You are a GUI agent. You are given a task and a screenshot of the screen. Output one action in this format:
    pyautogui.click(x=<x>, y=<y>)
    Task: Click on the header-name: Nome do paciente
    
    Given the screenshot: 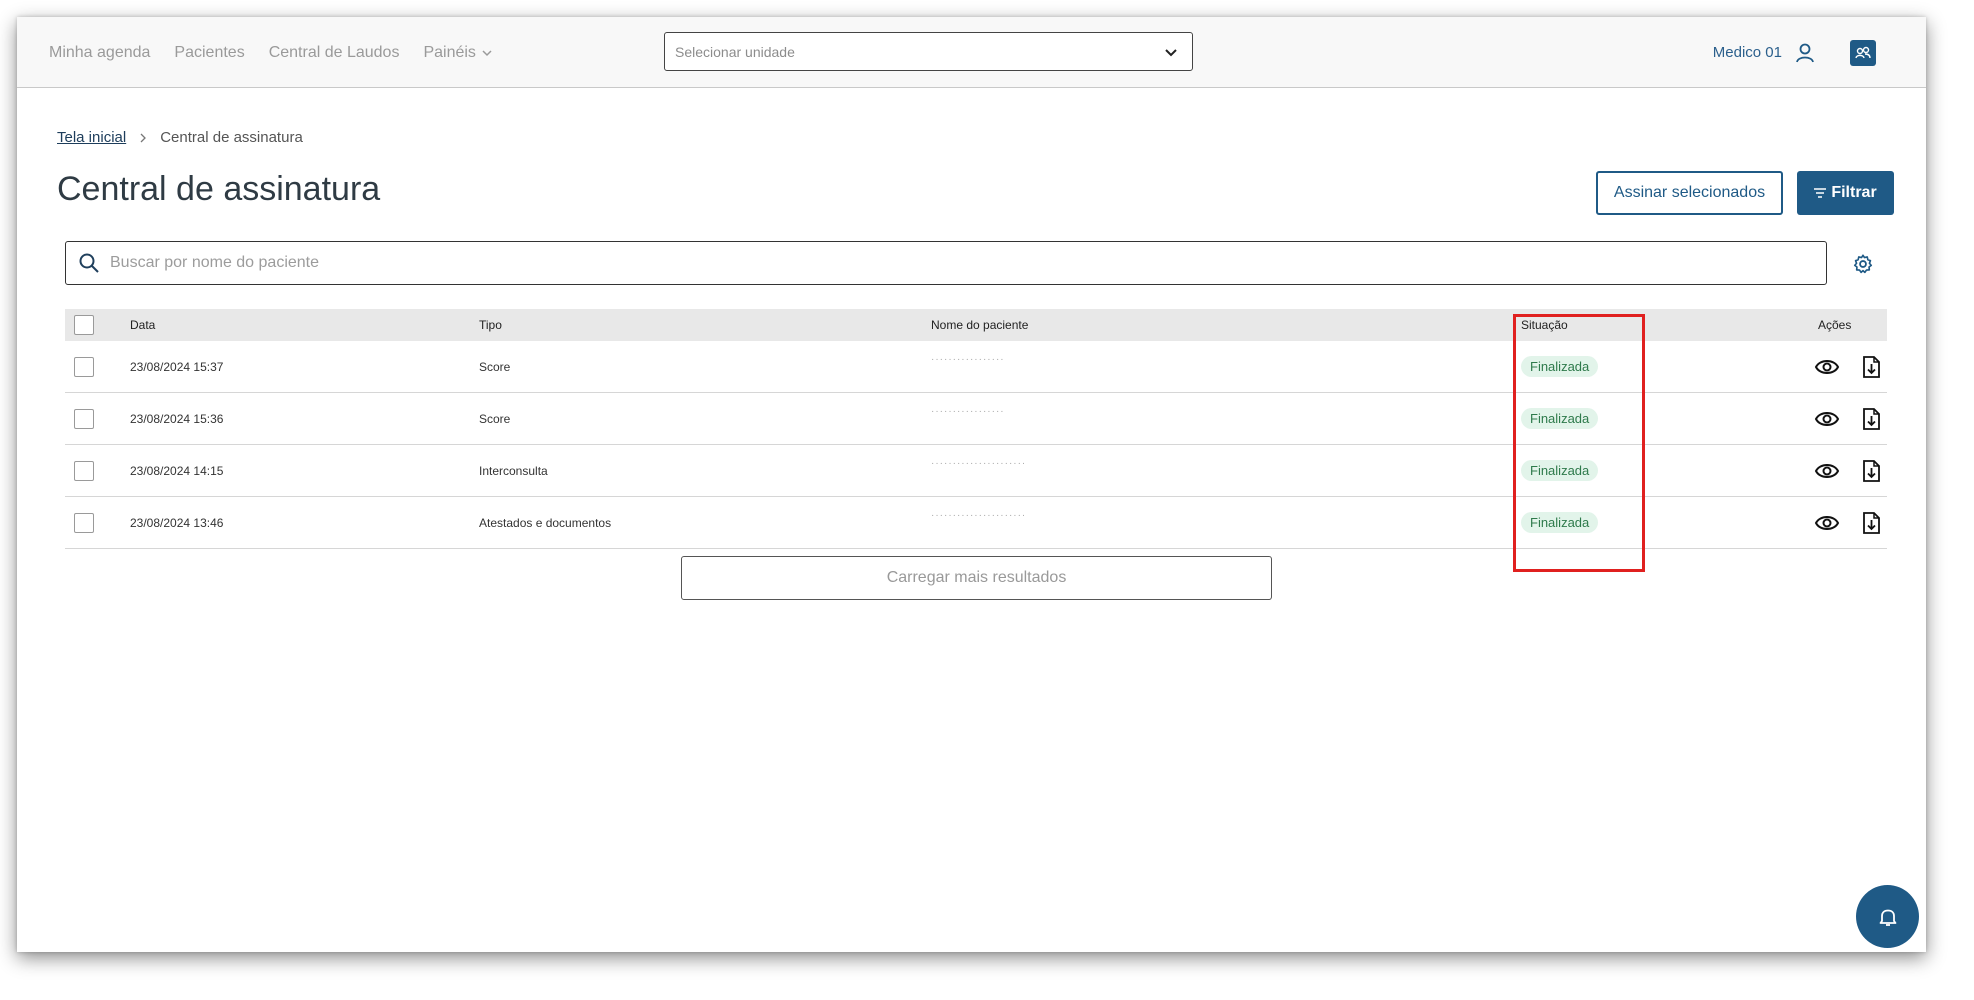 What is the action you would take?
    pyautogui.click(x=979, y=325)
    